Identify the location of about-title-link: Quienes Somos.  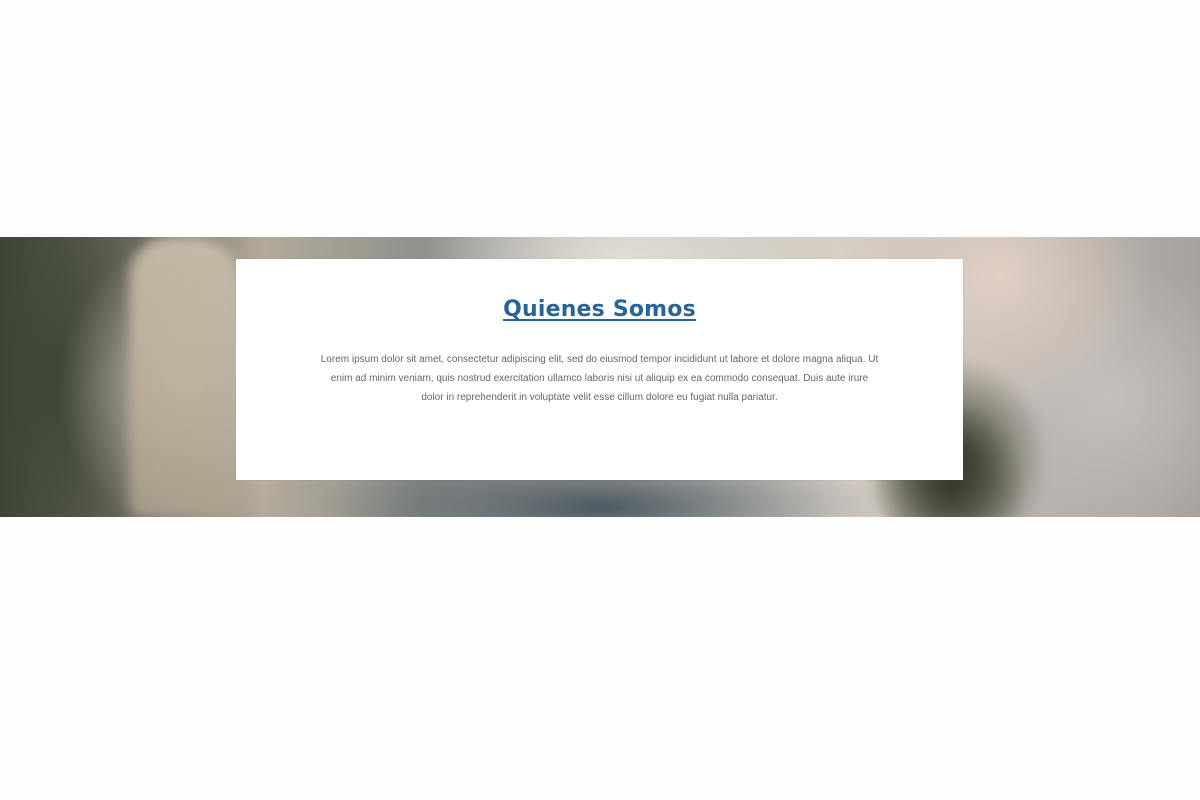
(599, 309).